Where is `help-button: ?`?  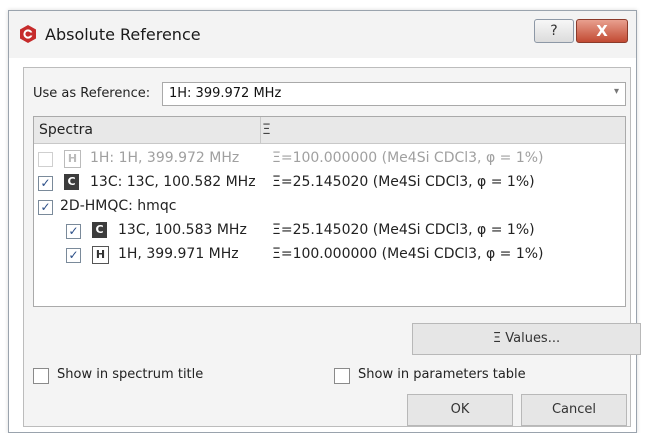 help-button: ? is located at coordinates (554, 31).